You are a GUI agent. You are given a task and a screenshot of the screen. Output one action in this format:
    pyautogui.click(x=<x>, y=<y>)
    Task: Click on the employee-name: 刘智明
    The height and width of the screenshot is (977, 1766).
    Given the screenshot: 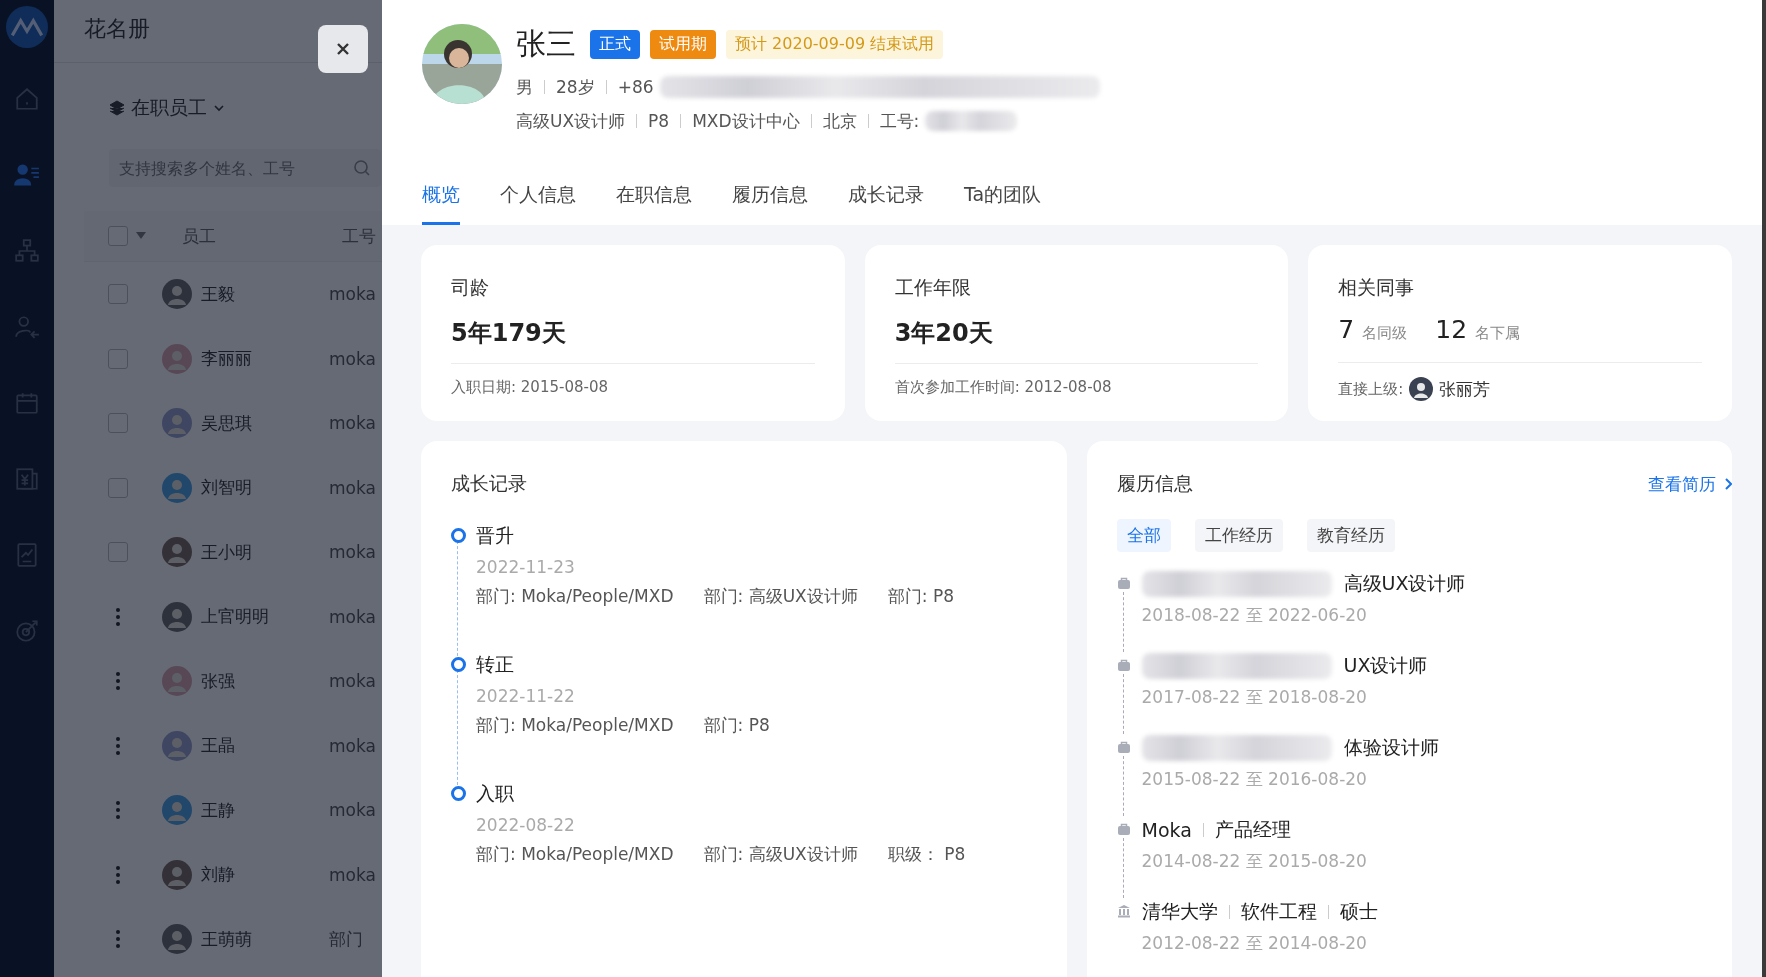 What is the action you would take?
    pyautogui.click(x=227, y=488)
    